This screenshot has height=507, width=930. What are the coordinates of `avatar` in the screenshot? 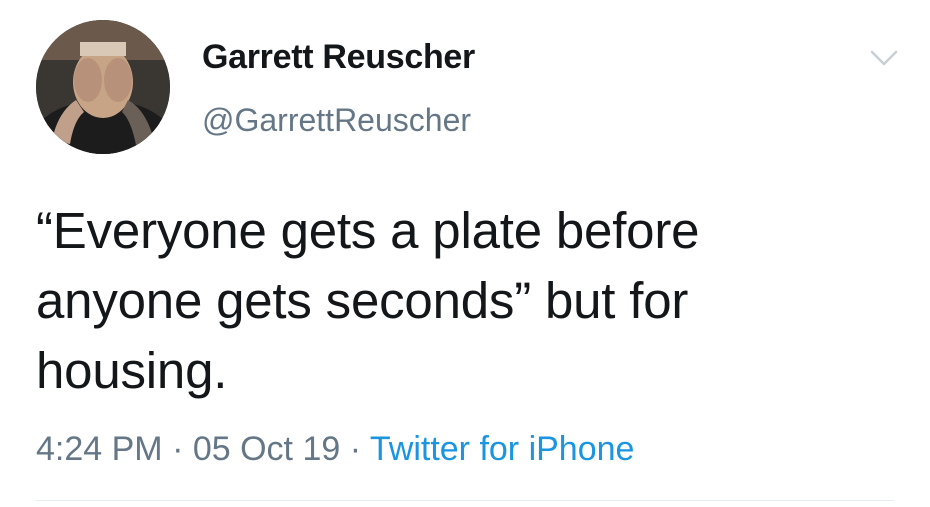 It's located at (103, 87).